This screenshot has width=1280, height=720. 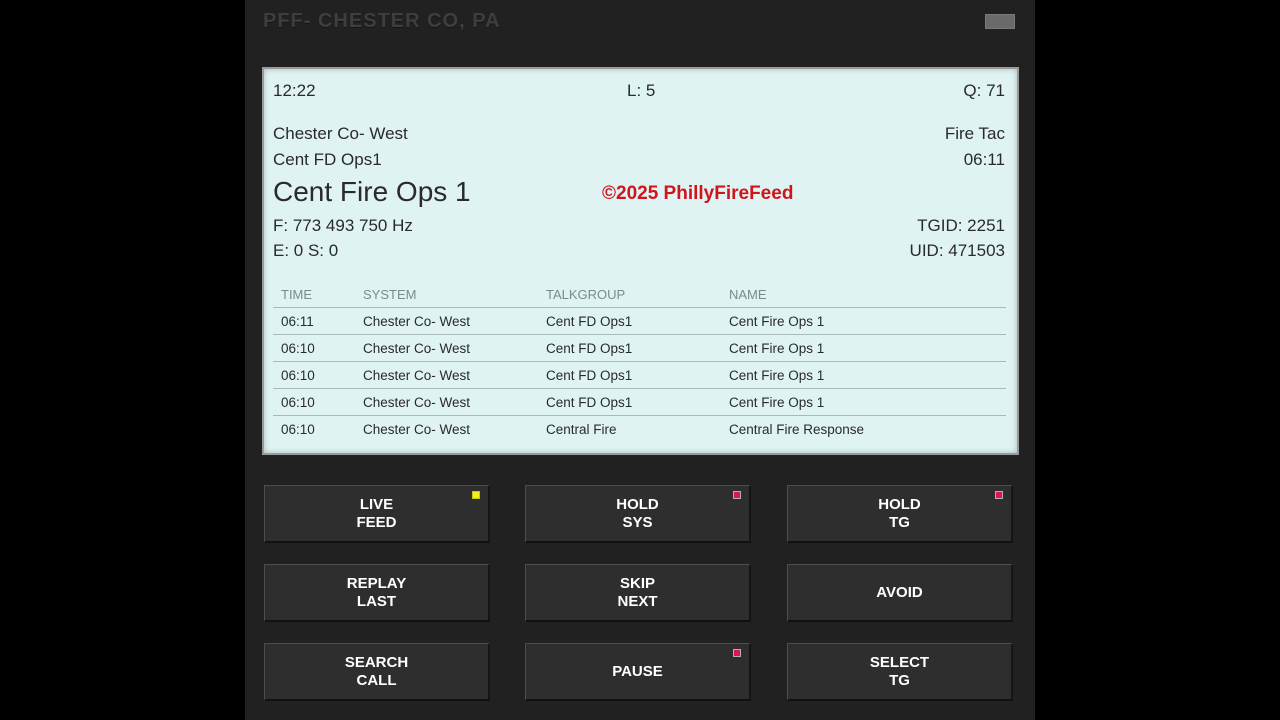 What do you see at coordinates (340, 133) in the screenshot?
I see `system-name: Chester Co- West` at bounding box center [340, 133].